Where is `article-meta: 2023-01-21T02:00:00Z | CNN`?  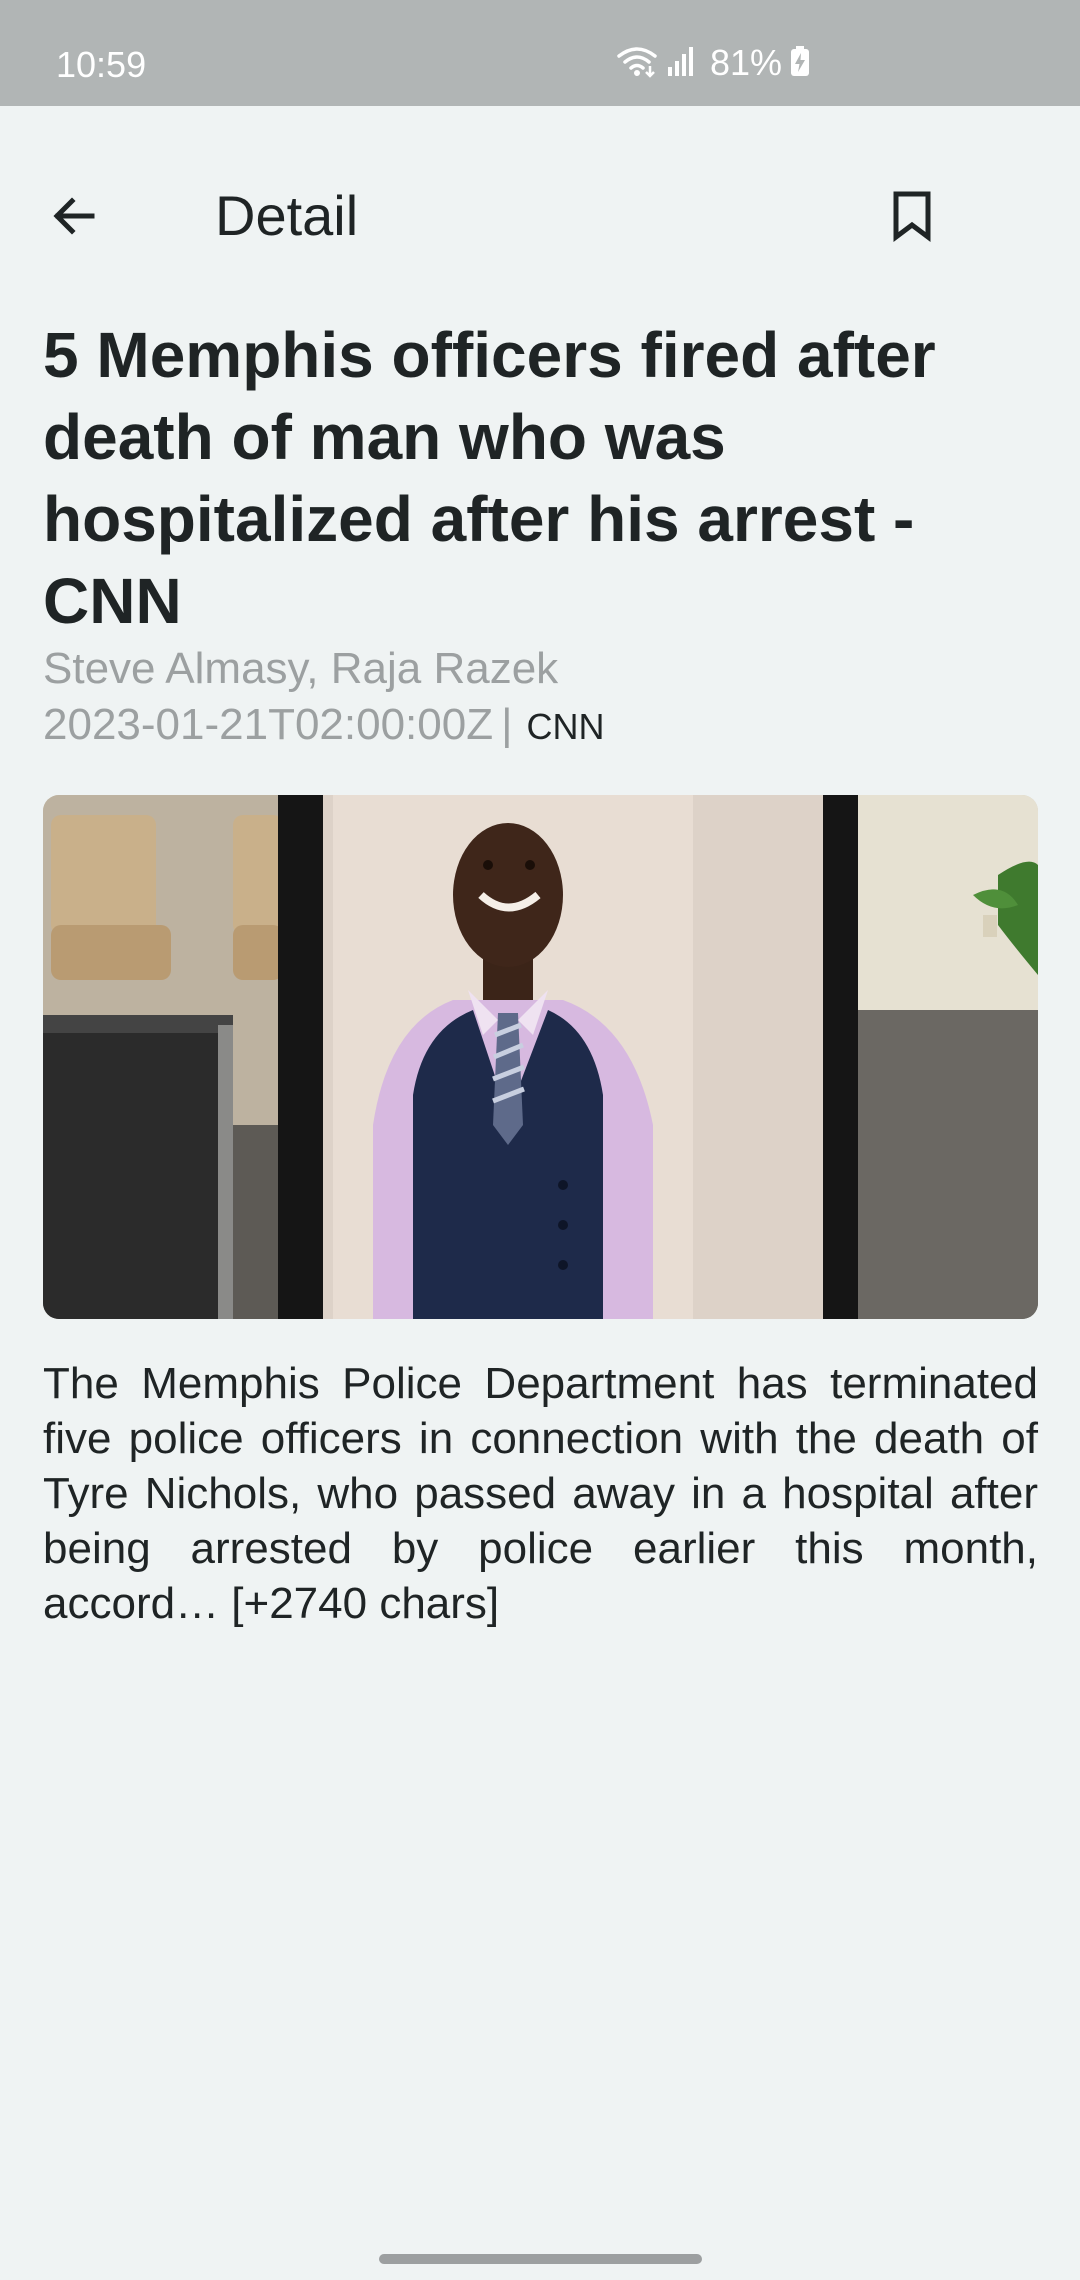 article-meta: 2023-01-21T02:00:00Z | CNN is located at coordinates (324, 725).